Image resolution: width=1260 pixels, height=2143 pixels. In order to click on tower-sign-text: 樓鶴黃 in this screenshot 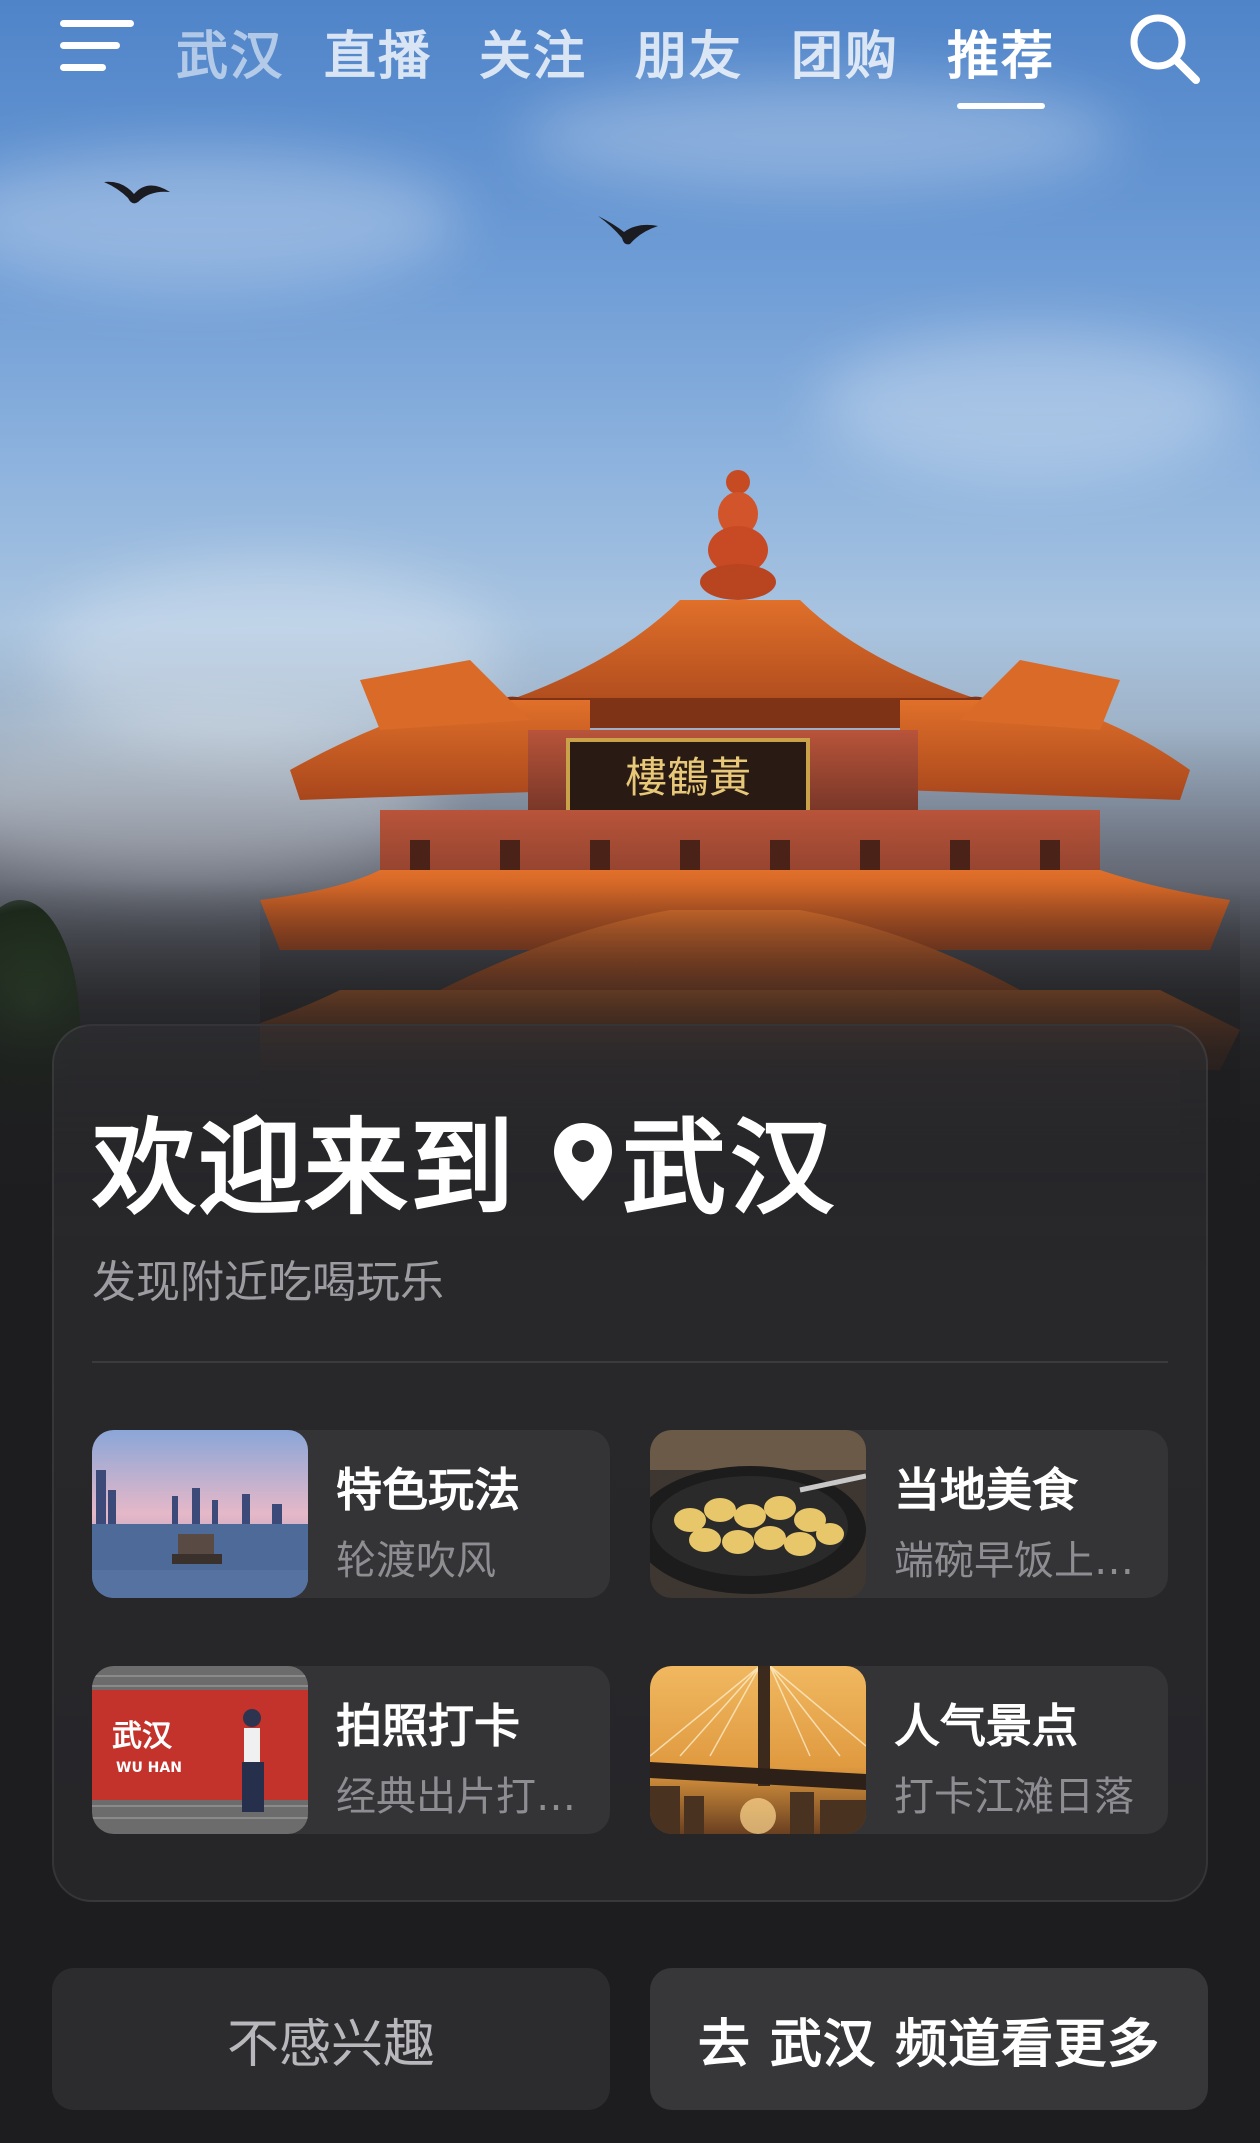, I will do `click(688, 777)`.